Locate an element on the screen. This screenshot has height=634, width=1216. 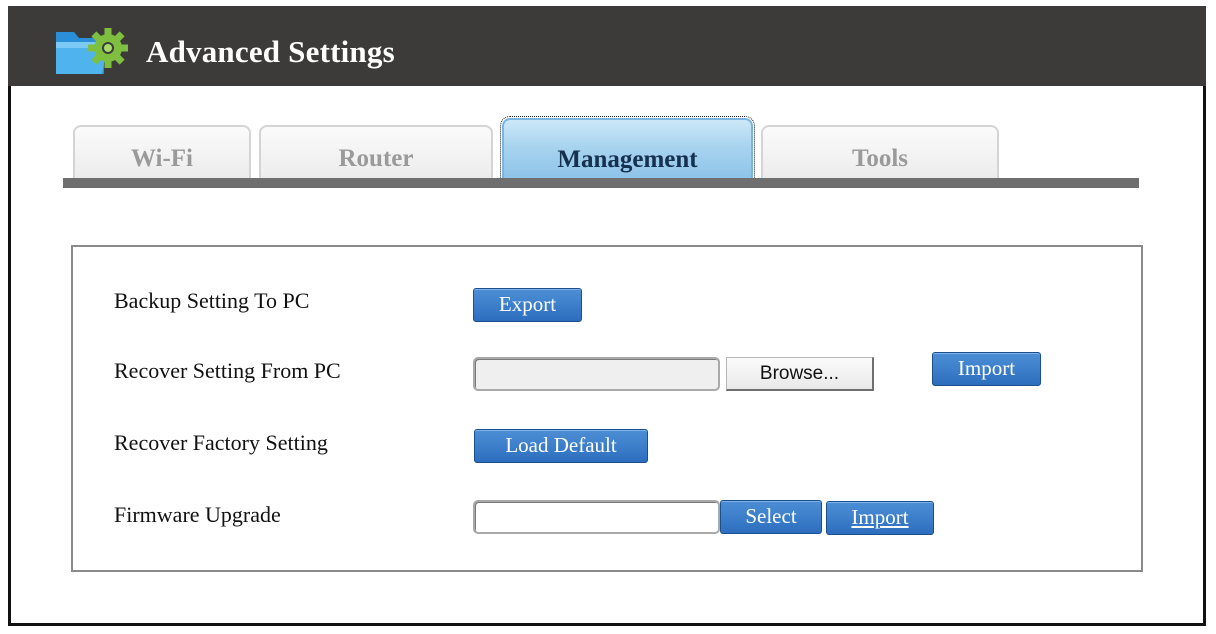
folder-gear-icon is located at coordinates (92, 51).